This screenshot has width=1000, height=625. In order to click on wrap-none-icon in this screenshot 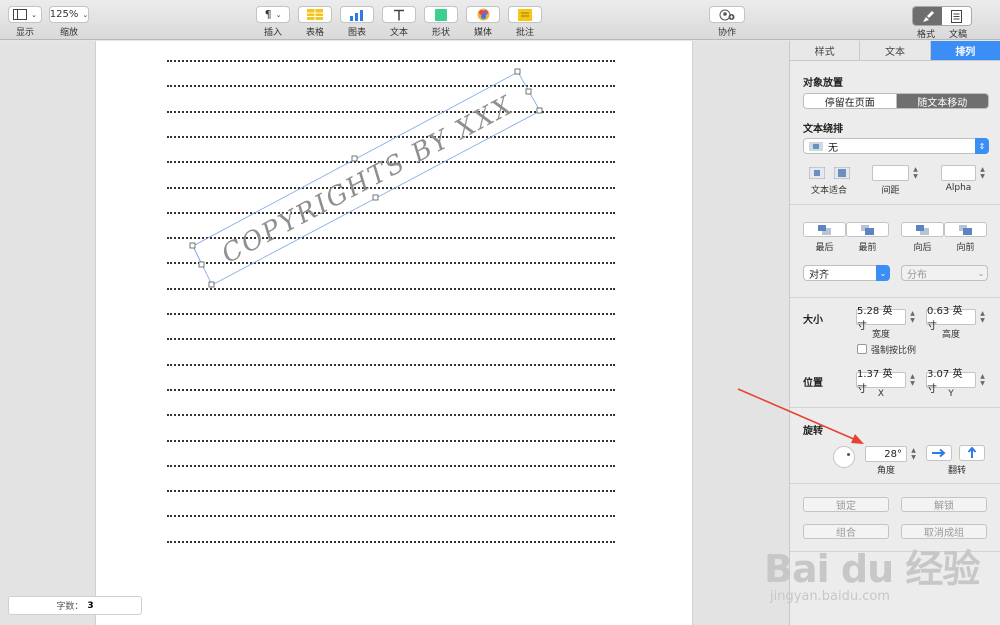, I will do `click(816, 146)`.